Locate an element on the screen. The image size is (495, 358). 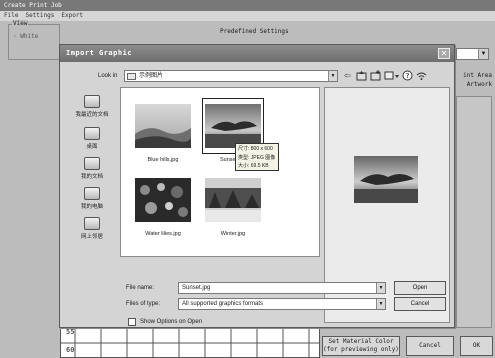
dialog-title-bar: Import Graphic ✕ is located at coordinates (257, 53).